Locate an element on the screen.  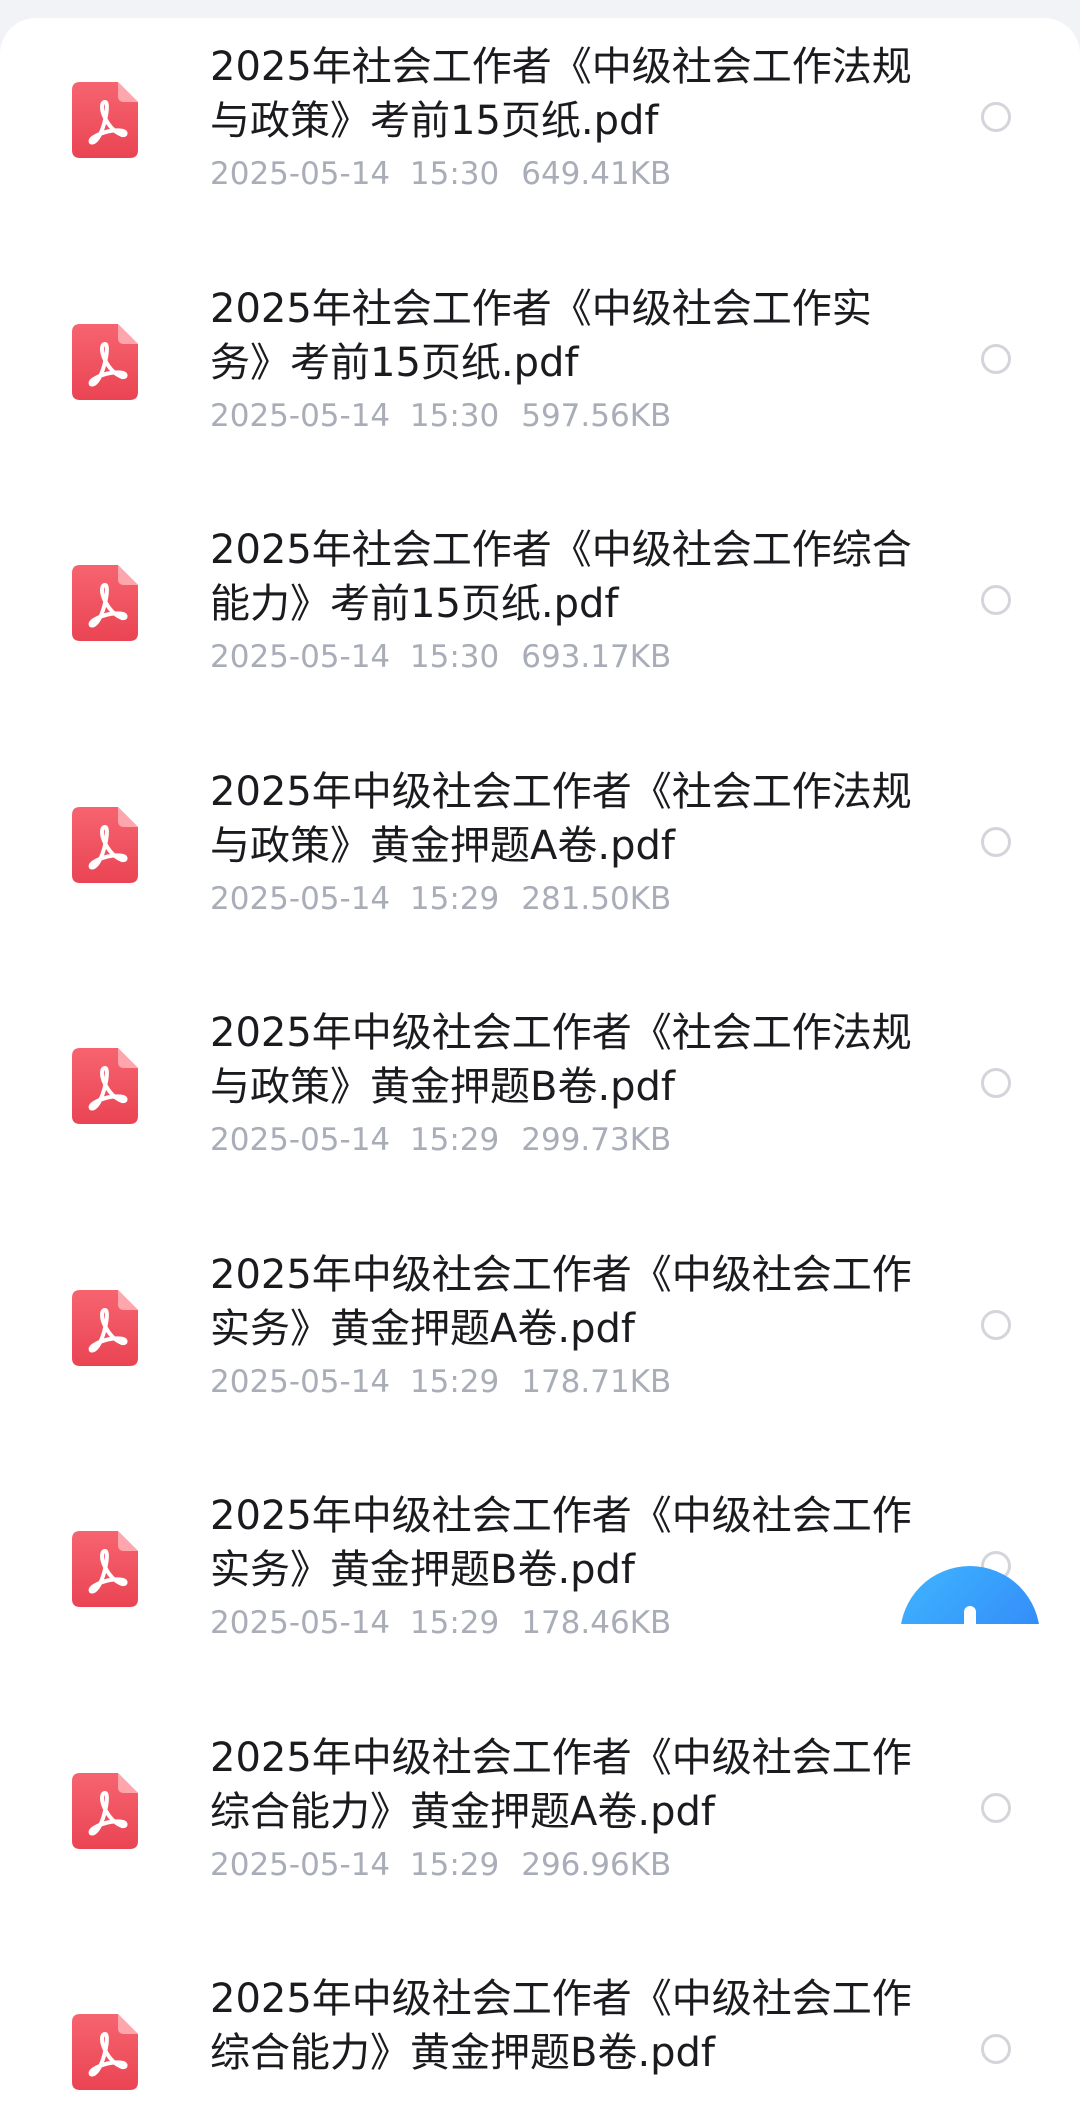
file-size: 693.17KB is located at coordinates (596, 657).